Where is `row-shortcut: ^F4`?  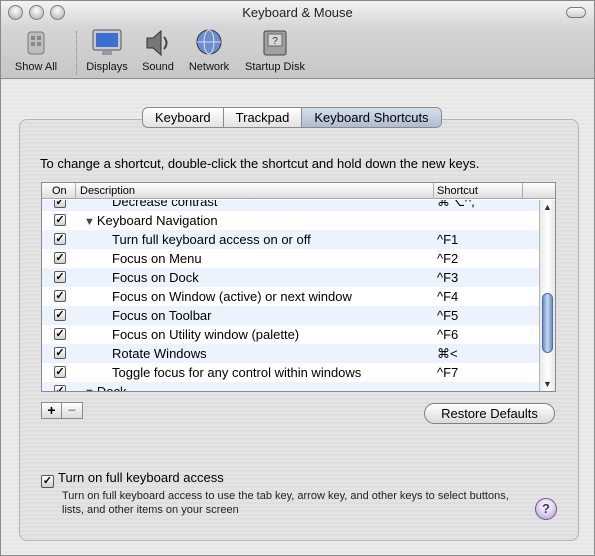 row-shortcut: ^F4 is located at coordinates (447, 296).